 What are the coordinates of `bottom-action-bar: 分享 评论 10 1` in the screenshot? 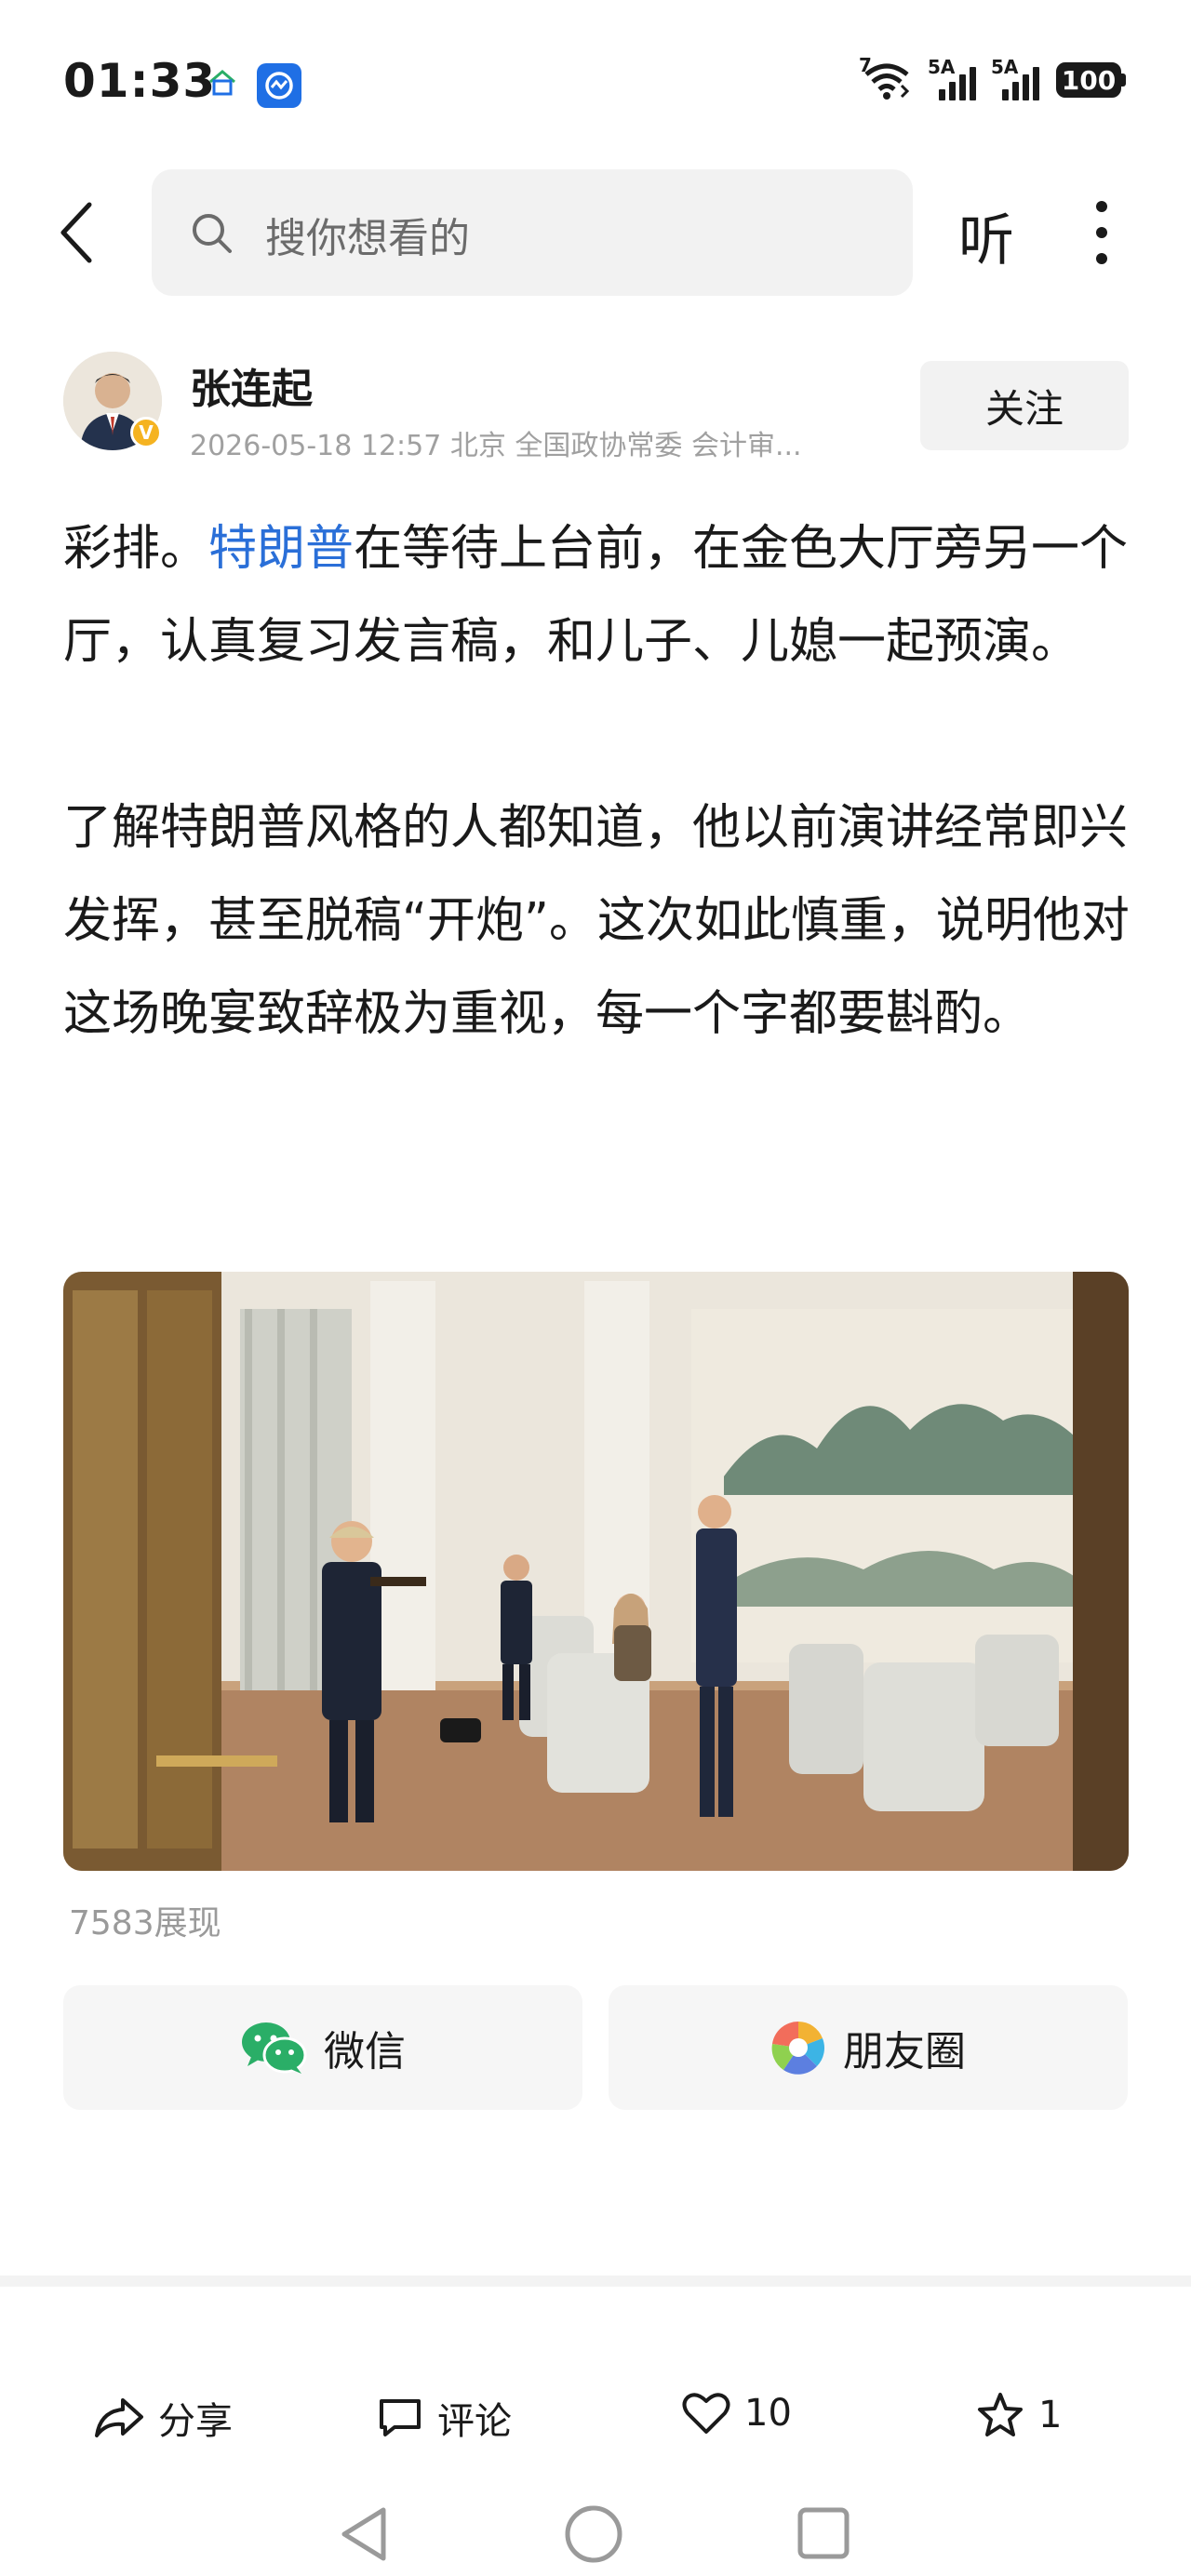 It's located at (595, 2370).